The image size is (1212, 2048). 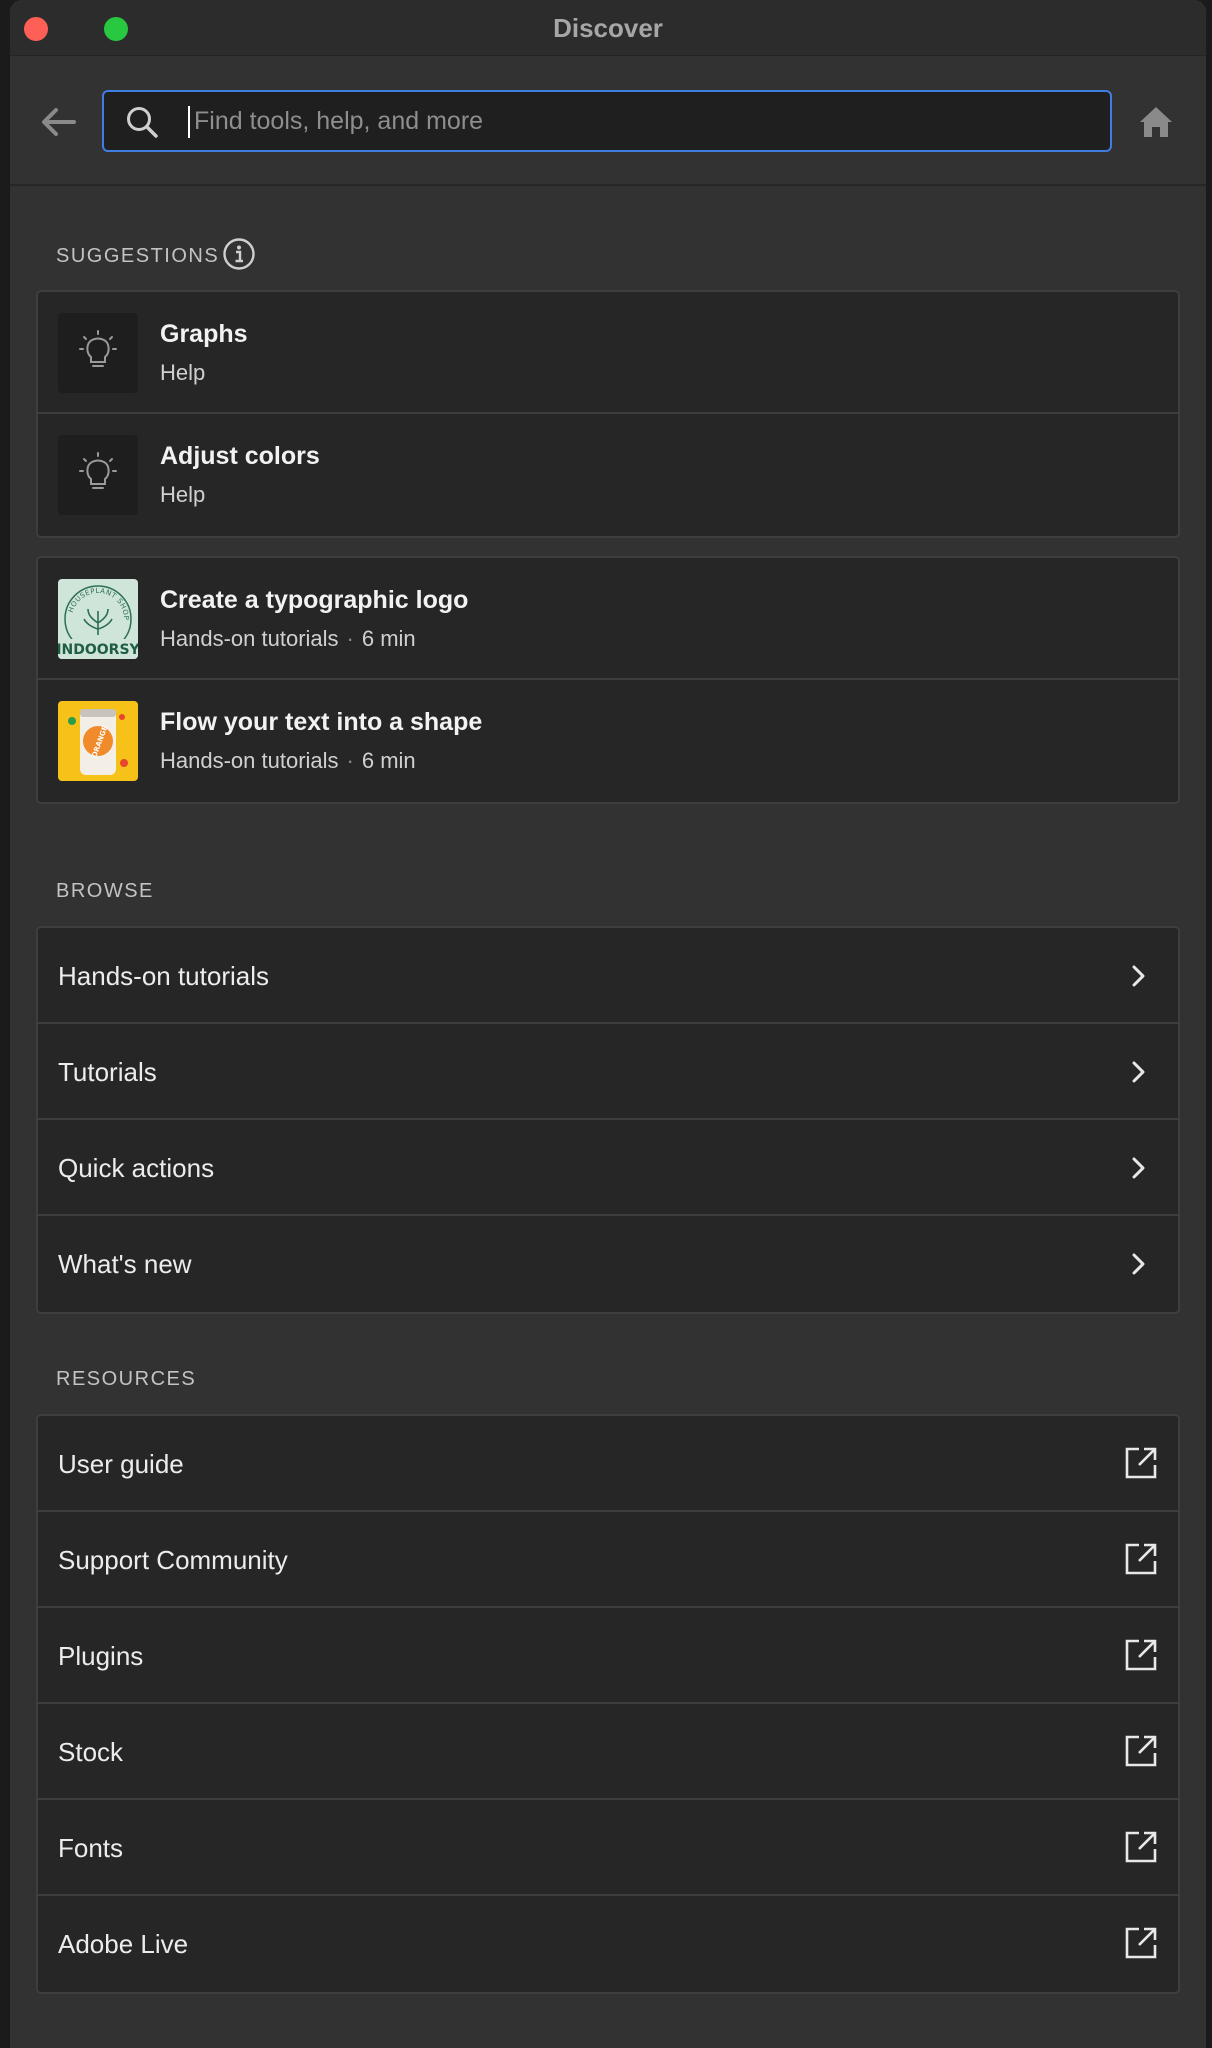 I want to click on tutorial-title: Create a typographic logo, so click(x=314, y=600).